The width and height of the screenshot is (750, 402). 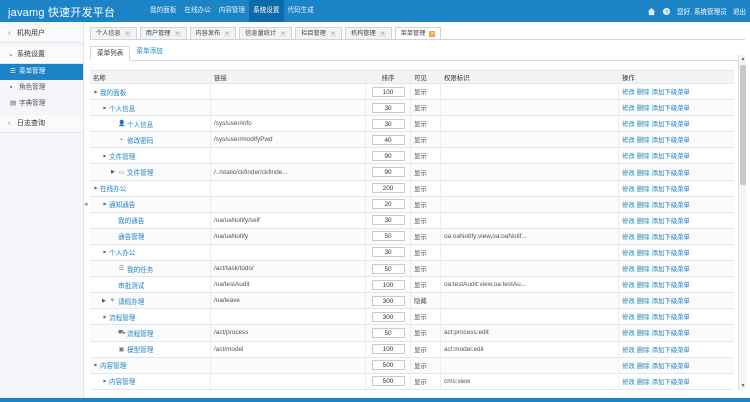 I want to click on sidebar-item: ☰ 菜单管理, so click(x=41, y=72).